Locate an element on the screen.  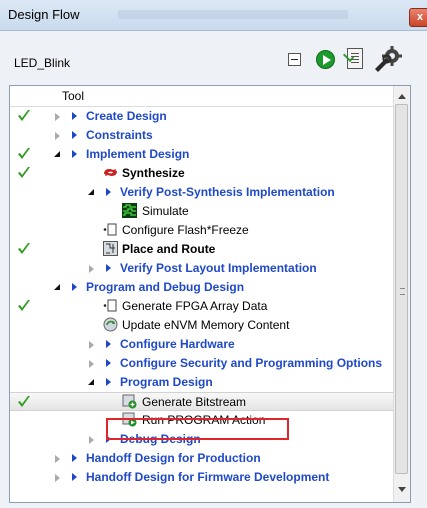
tree-row-simulate: Simulate is located at coordinates (201, 211).